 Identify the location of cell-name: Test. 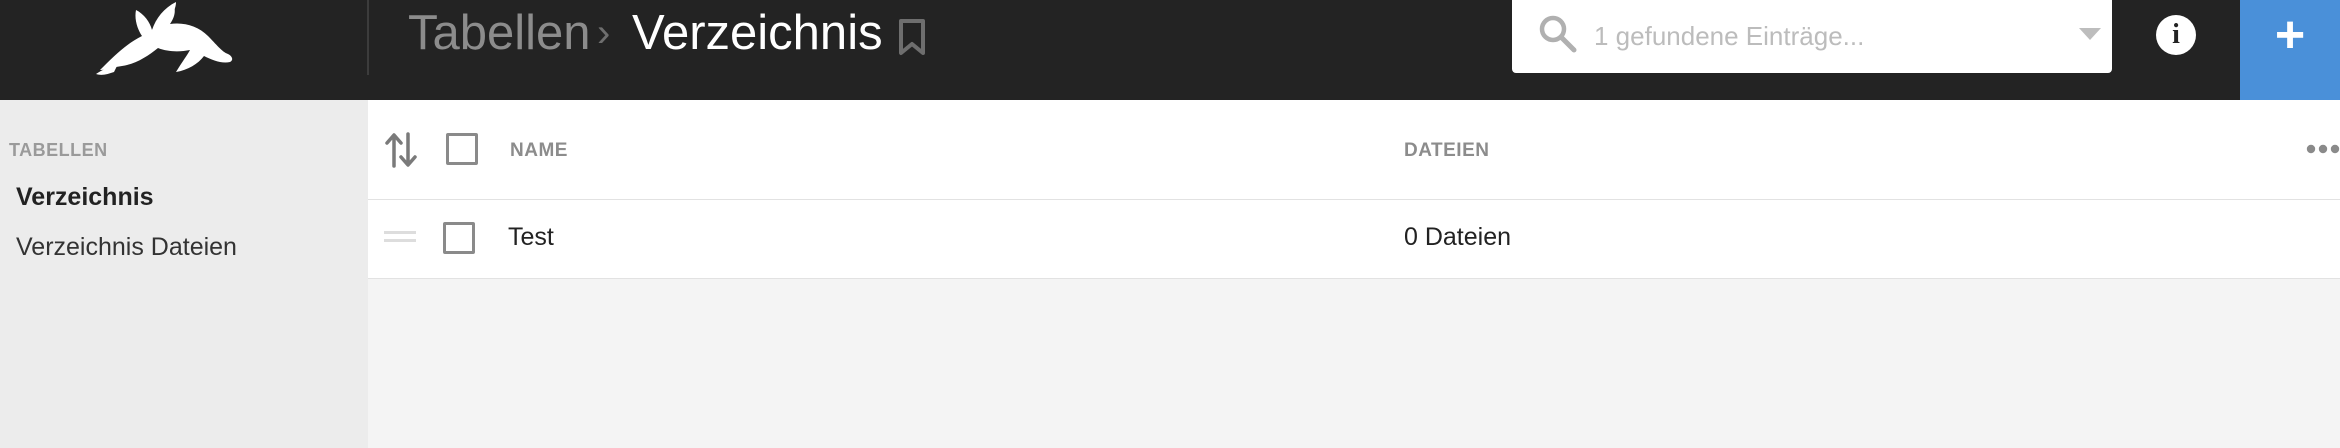
(531, 237).